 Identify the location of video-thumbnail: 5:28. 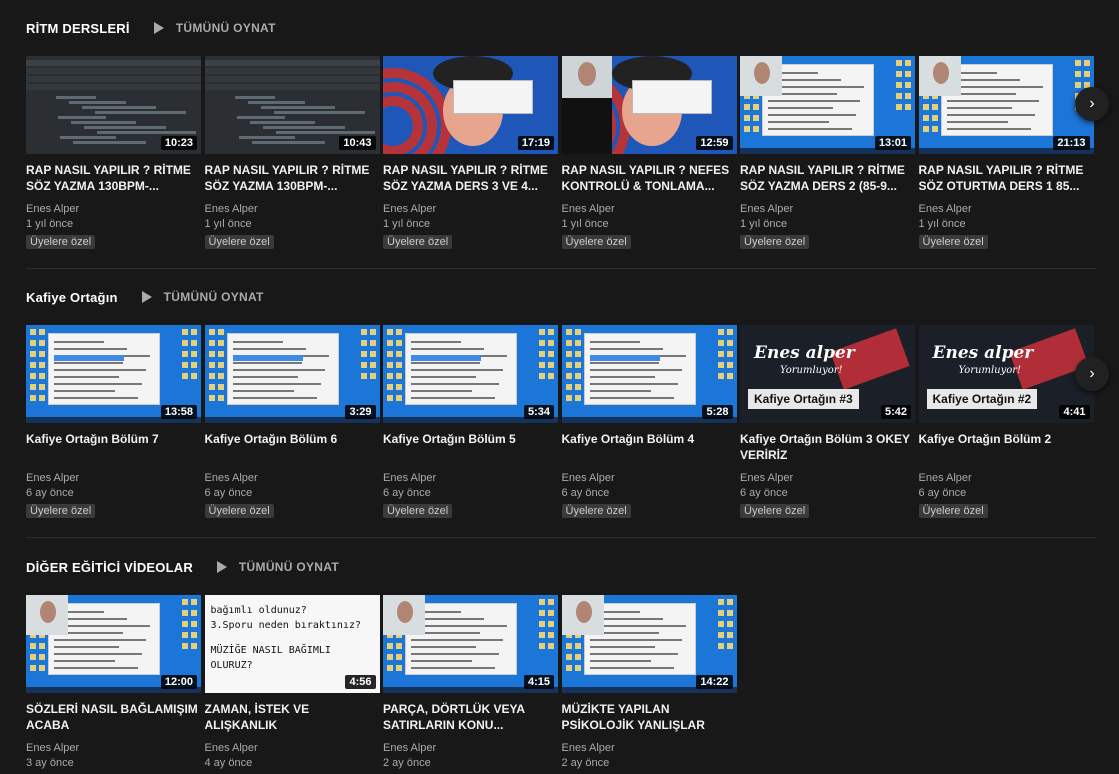
(649, 374).